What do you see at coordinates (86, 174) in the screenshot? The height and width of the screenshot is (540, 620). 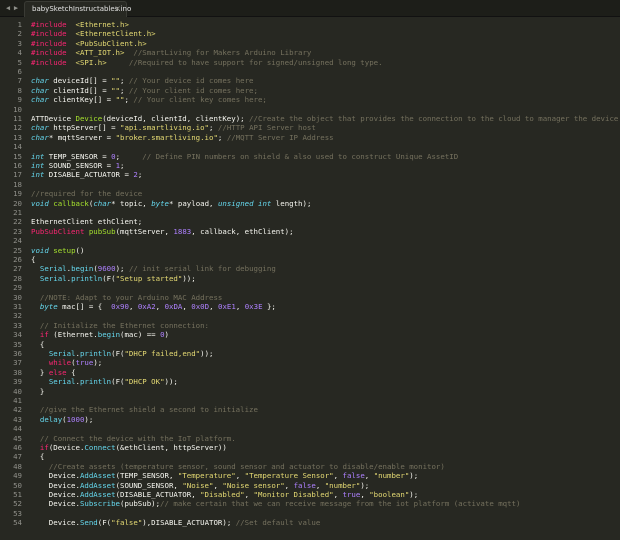 I see `code-line: int DISABLE_ACTUATOR = 2;` at bounding box center [86, 174].